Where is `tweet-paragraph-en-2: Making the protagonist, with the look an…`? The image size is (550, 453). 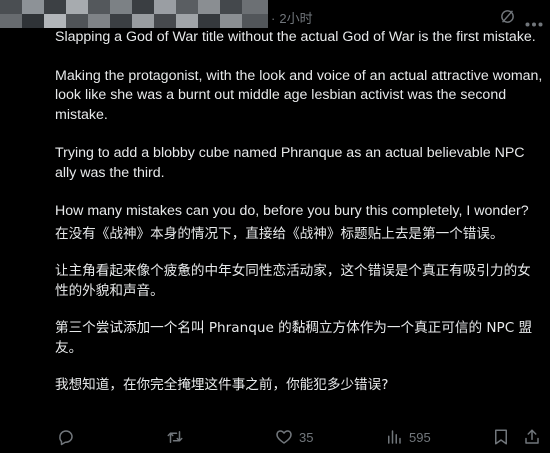
tweet-paragraph-en-2: Making the protagonist, with the look an… is located at coordinates (299, 95).